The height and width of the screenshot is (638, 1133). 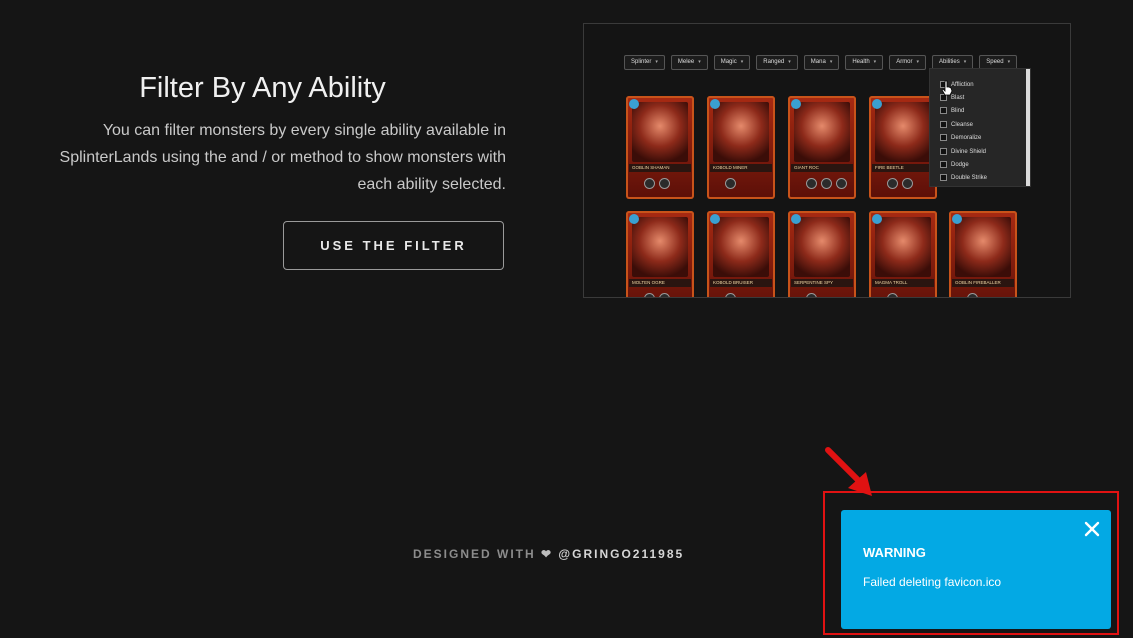 What do you see at coordinates (956, 124) in the screenshot?
I see `ability-option: Cleanse` at bounding box center [956, 124].